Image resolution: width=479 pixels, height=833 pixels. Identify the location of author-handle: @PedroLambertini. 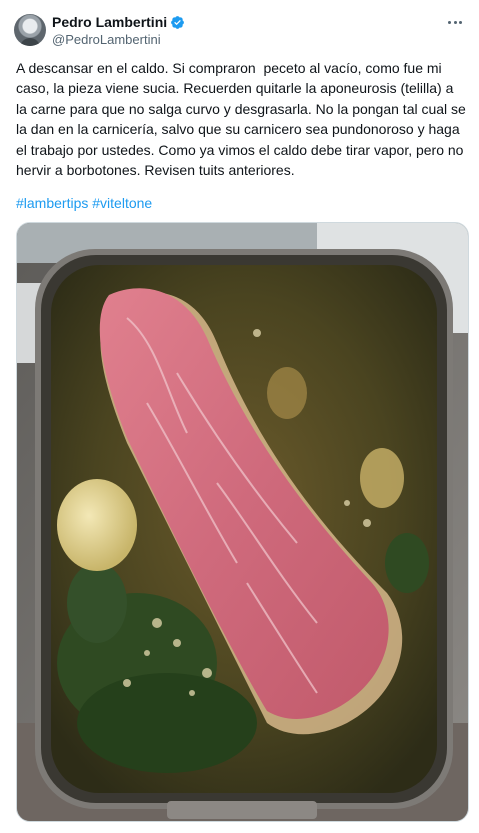
(106, 40).